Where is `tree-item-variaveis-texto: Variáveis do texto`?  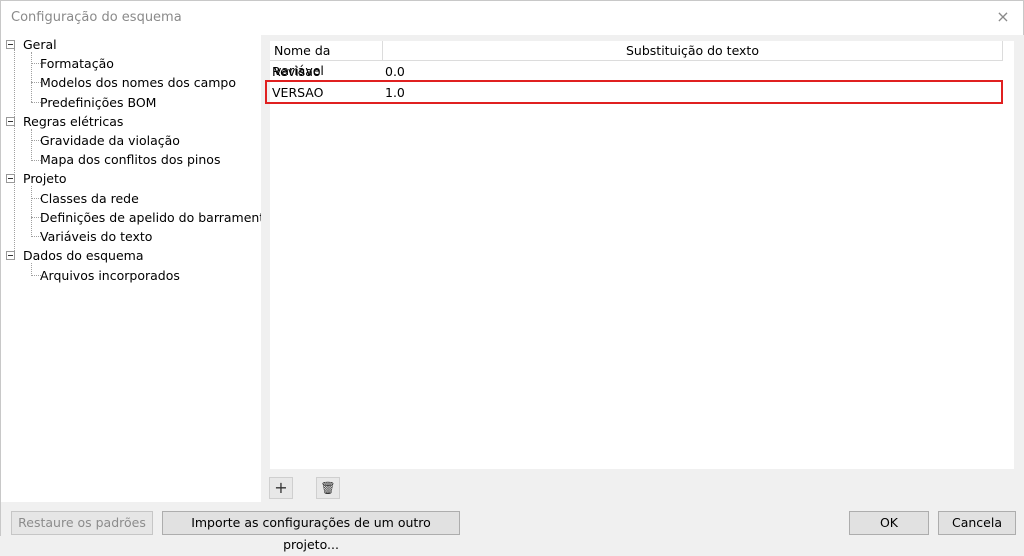
tree-item-variaveis-texto: Variáveis do texto is located at coordinates (96, 236).